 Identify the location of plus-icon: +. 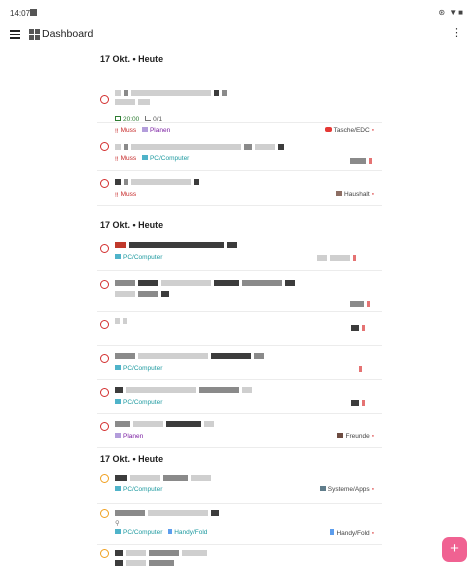
(454, 548).